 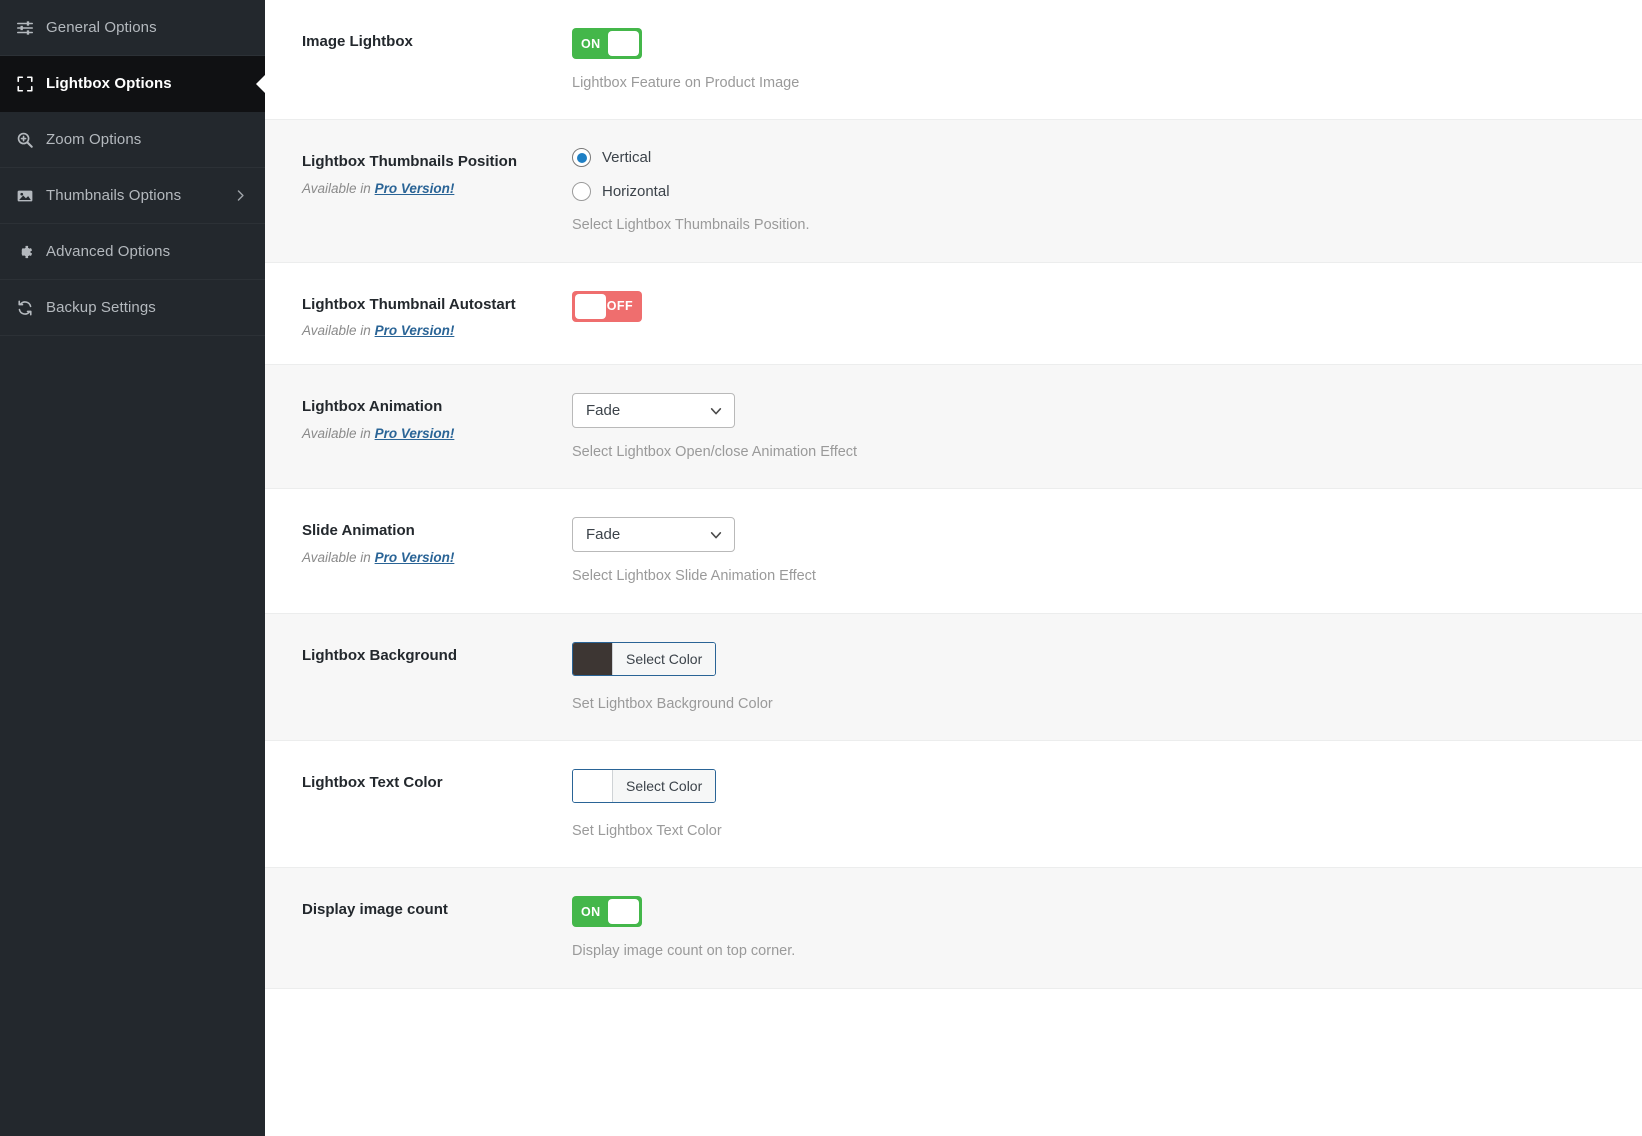 What do you see at coordinates (437, 804) in the screenshot?
I see `setting-label-block: Lightbox Text Color` at bounding box center [437, 804].